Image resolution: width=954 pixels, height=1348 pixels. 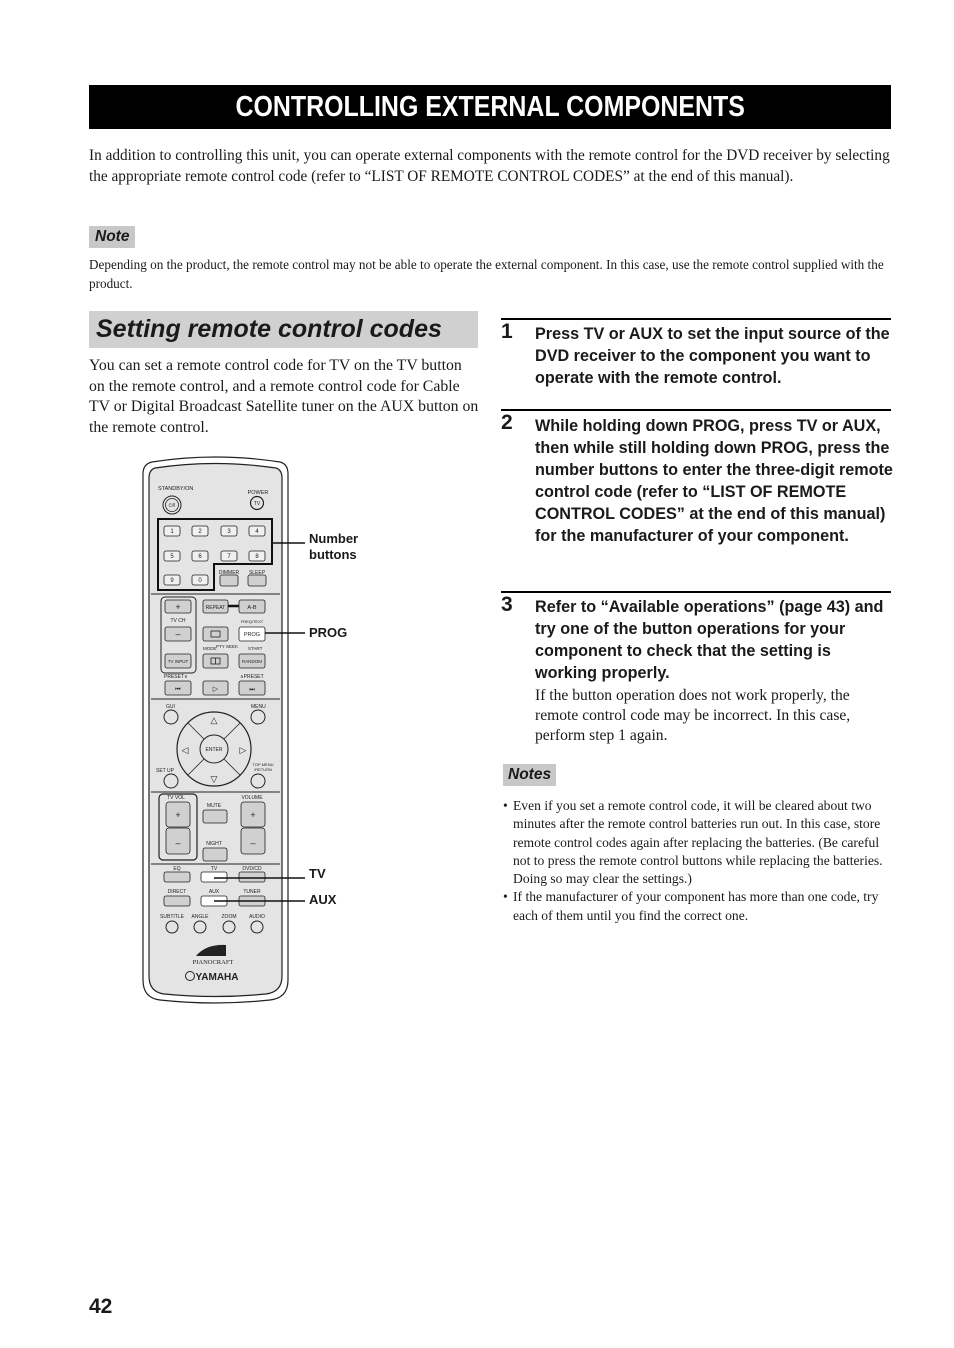 What do you see at coordinates (217, 977) in the screenshot?
I see `yamaha-logo: YAMAHA` at bounding box center [217, 977].